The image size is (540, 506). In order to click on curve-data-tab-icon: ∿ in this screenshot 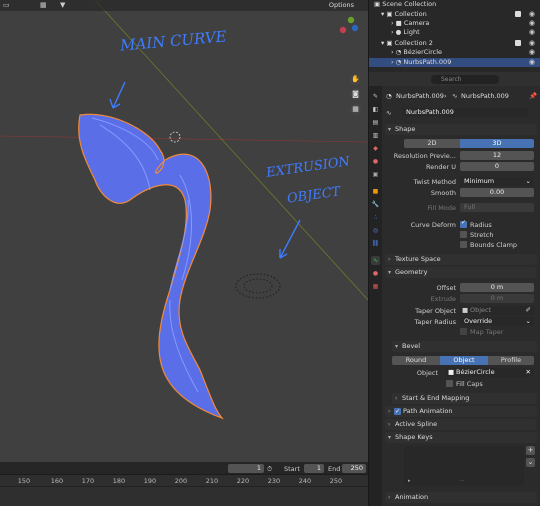, I will do `click(375, 260)`.